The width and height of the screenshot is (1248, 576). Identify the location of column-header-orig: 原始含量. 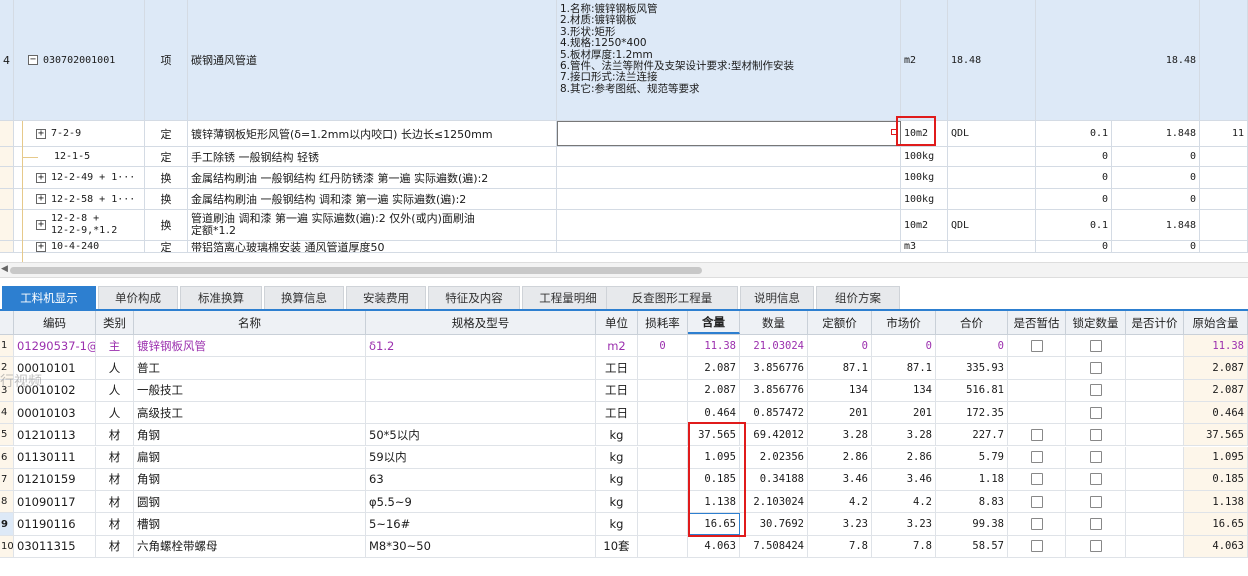
(1216, 322).